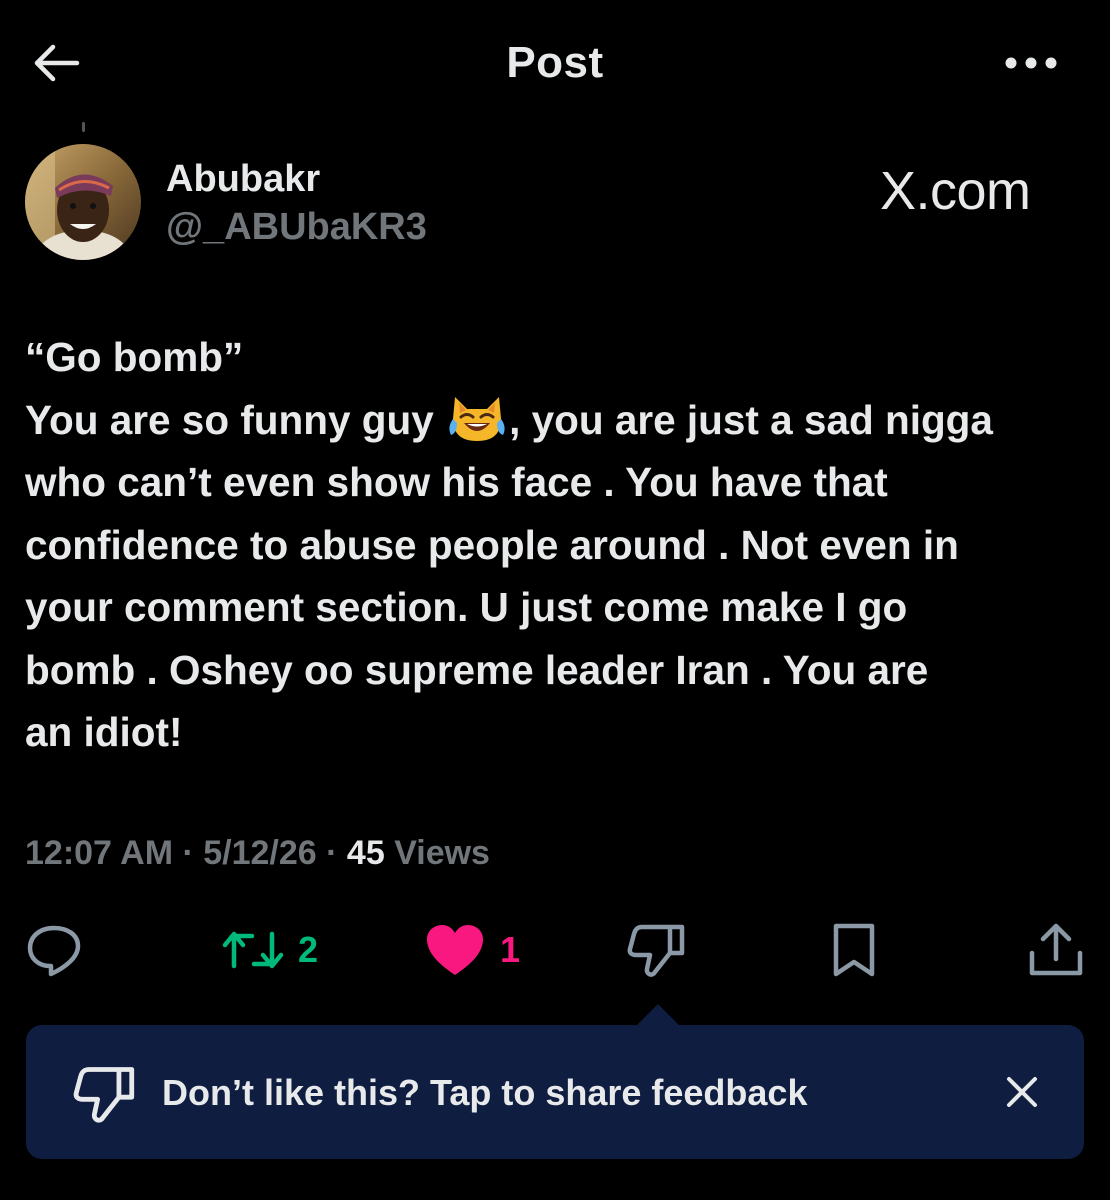 Image resolution: width=1110 pixels, height=1200 pixels. Describe the element at coordinates (437, 853) in the screenshot. I see `views-label: Views` at that location.